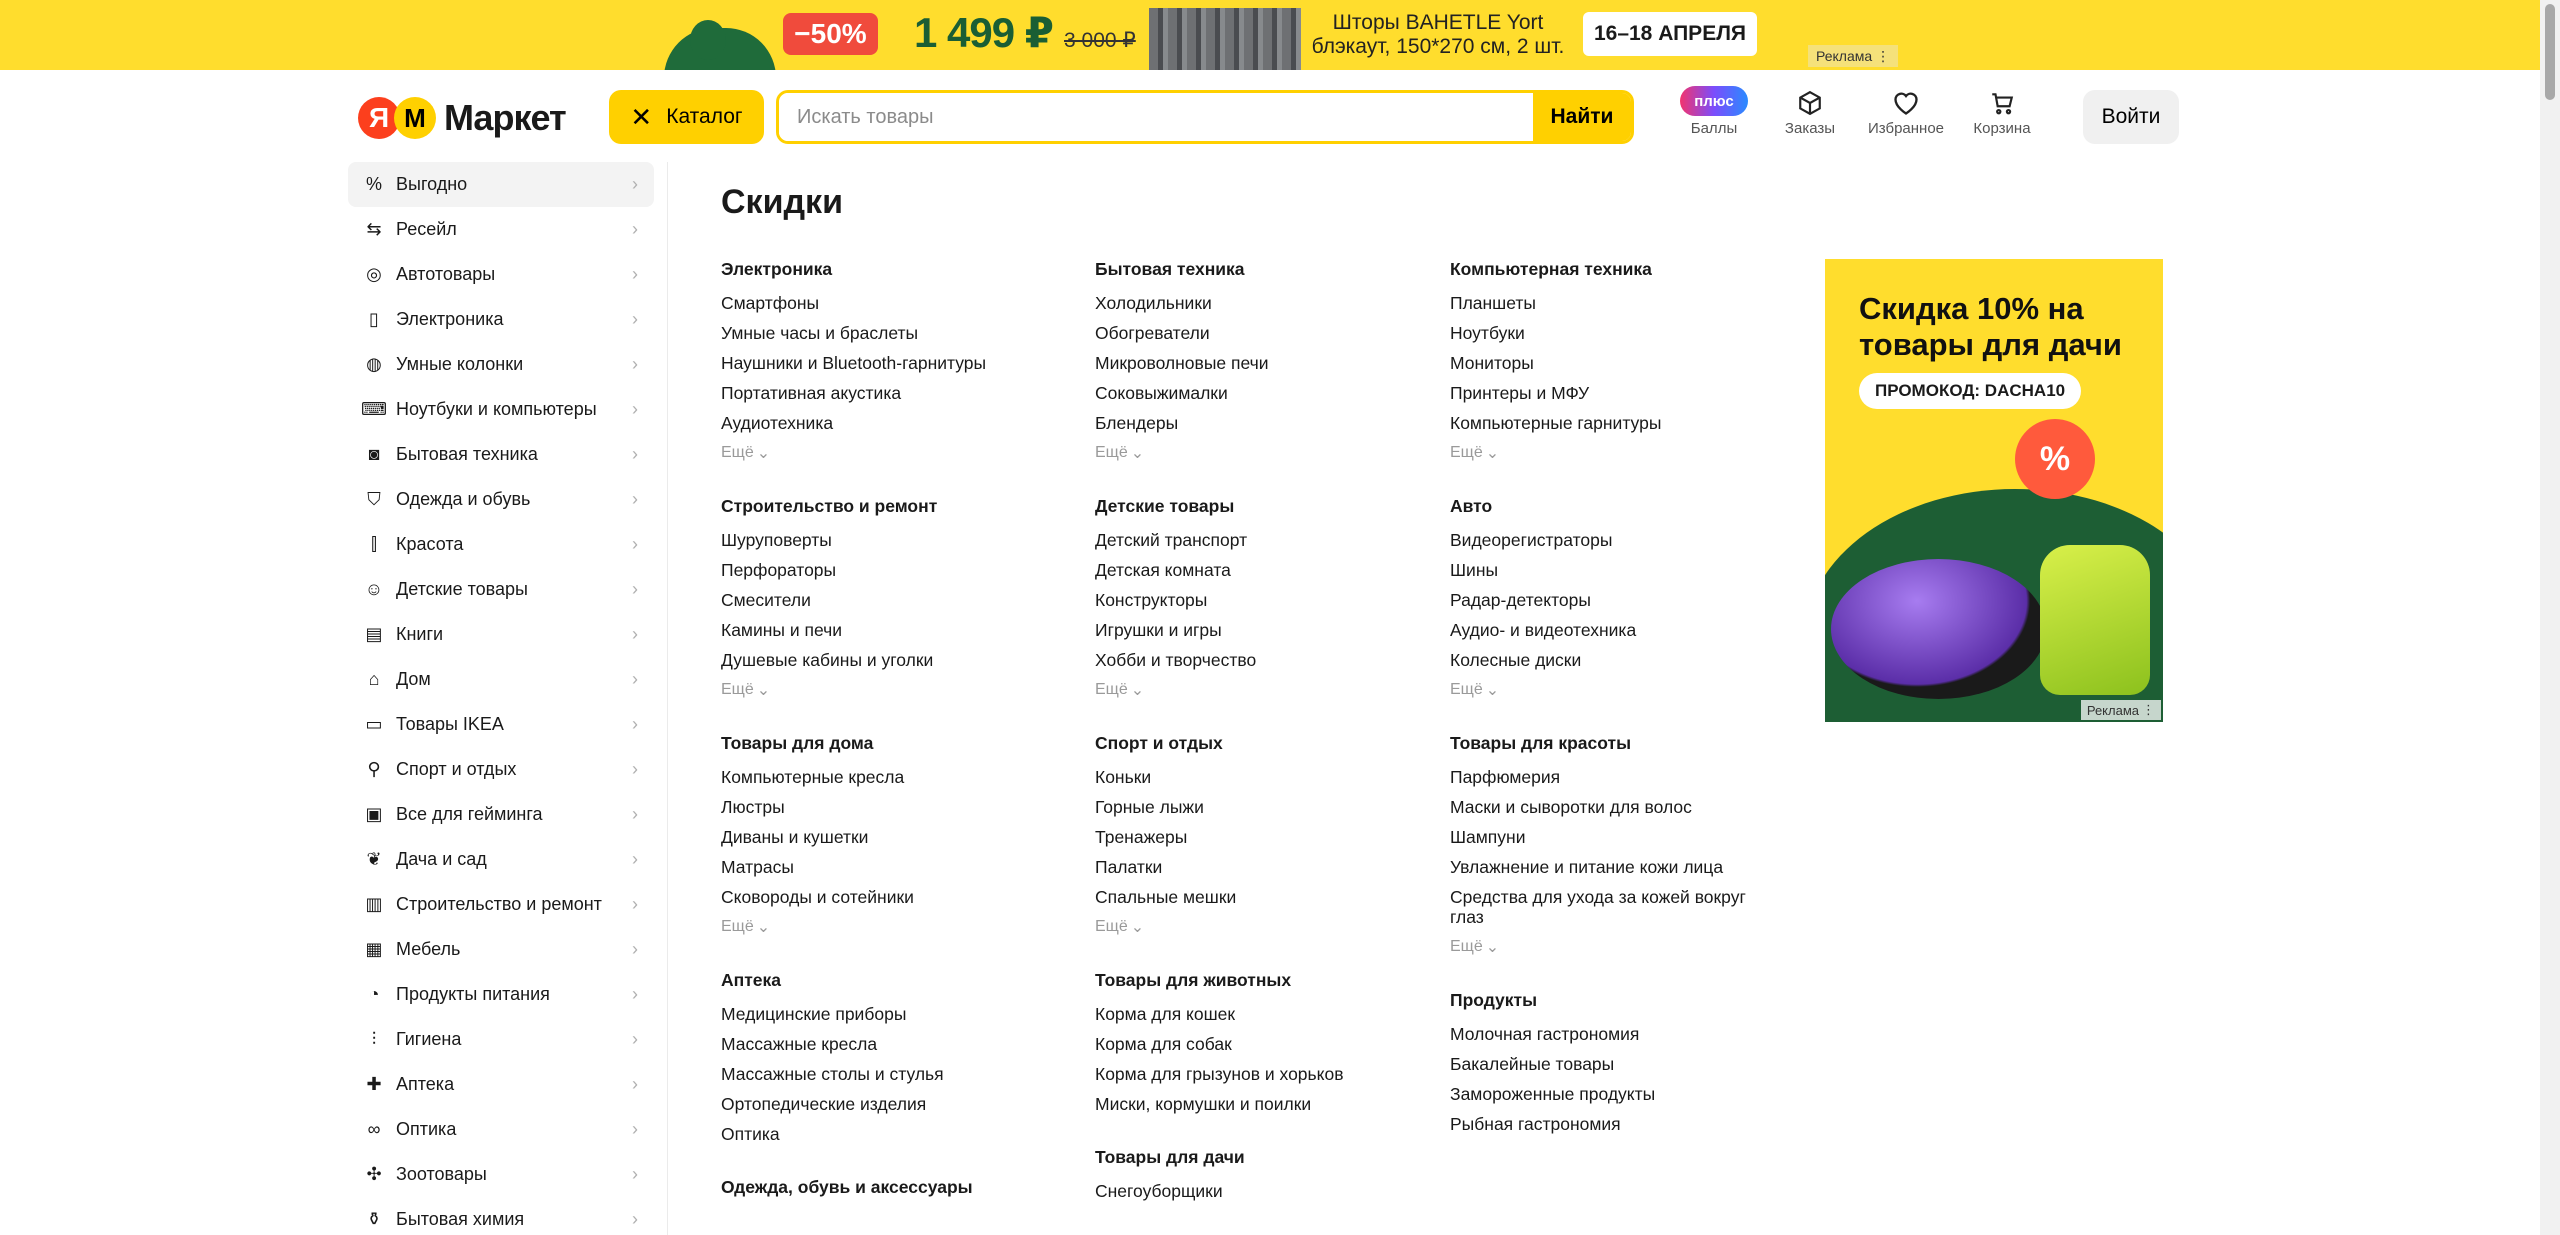  I want to click on category-link: Увлажнение и питание кожи лица, so click(1605, 867).